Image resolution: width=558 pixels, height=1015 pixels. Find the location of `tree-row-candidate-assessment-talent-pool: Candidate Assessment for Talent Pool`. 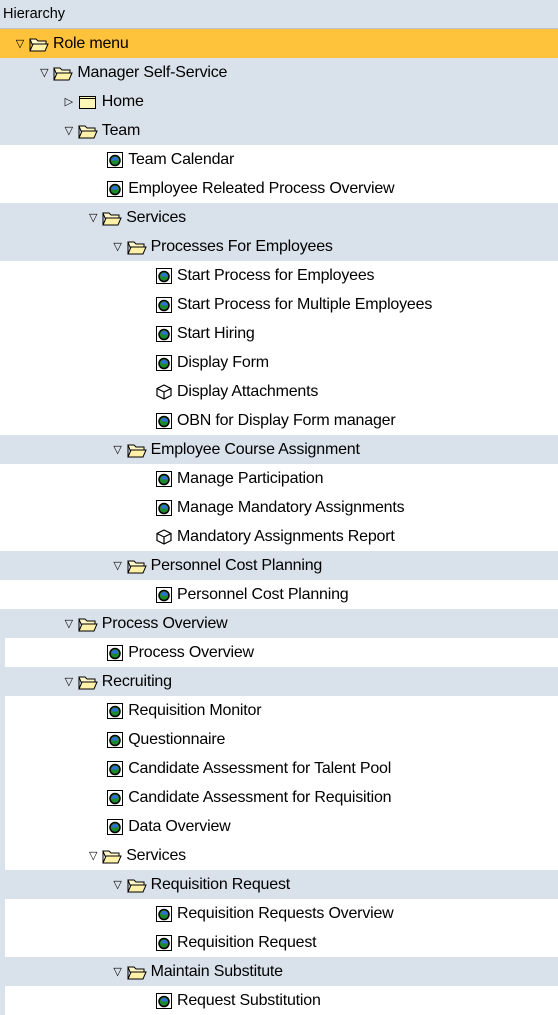

tree-row-candidate-assessment-talent-pool: Candidate Assessment for Talent Pool is located at coordinates (279, 768).